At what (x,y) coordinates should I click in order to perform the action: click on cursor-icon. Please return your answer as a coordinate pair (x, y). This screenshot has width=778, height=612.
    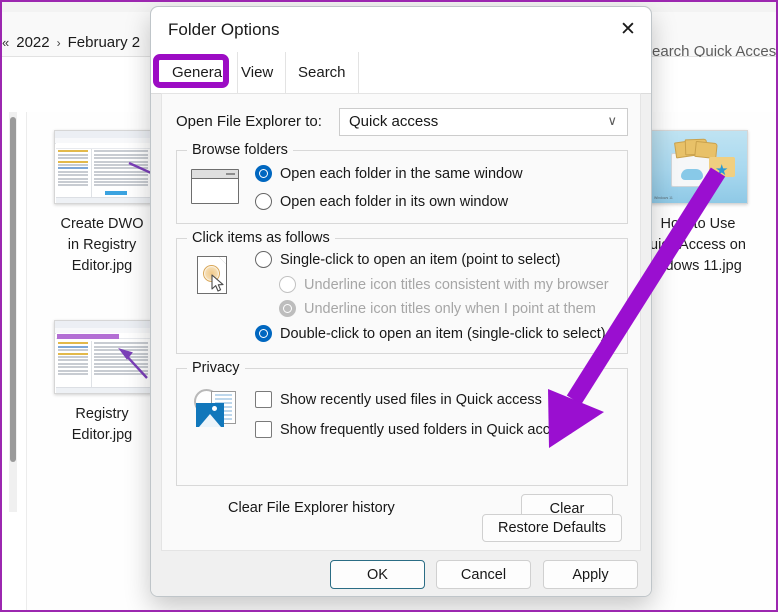
    Looking at the image, I should click on (217, 283).